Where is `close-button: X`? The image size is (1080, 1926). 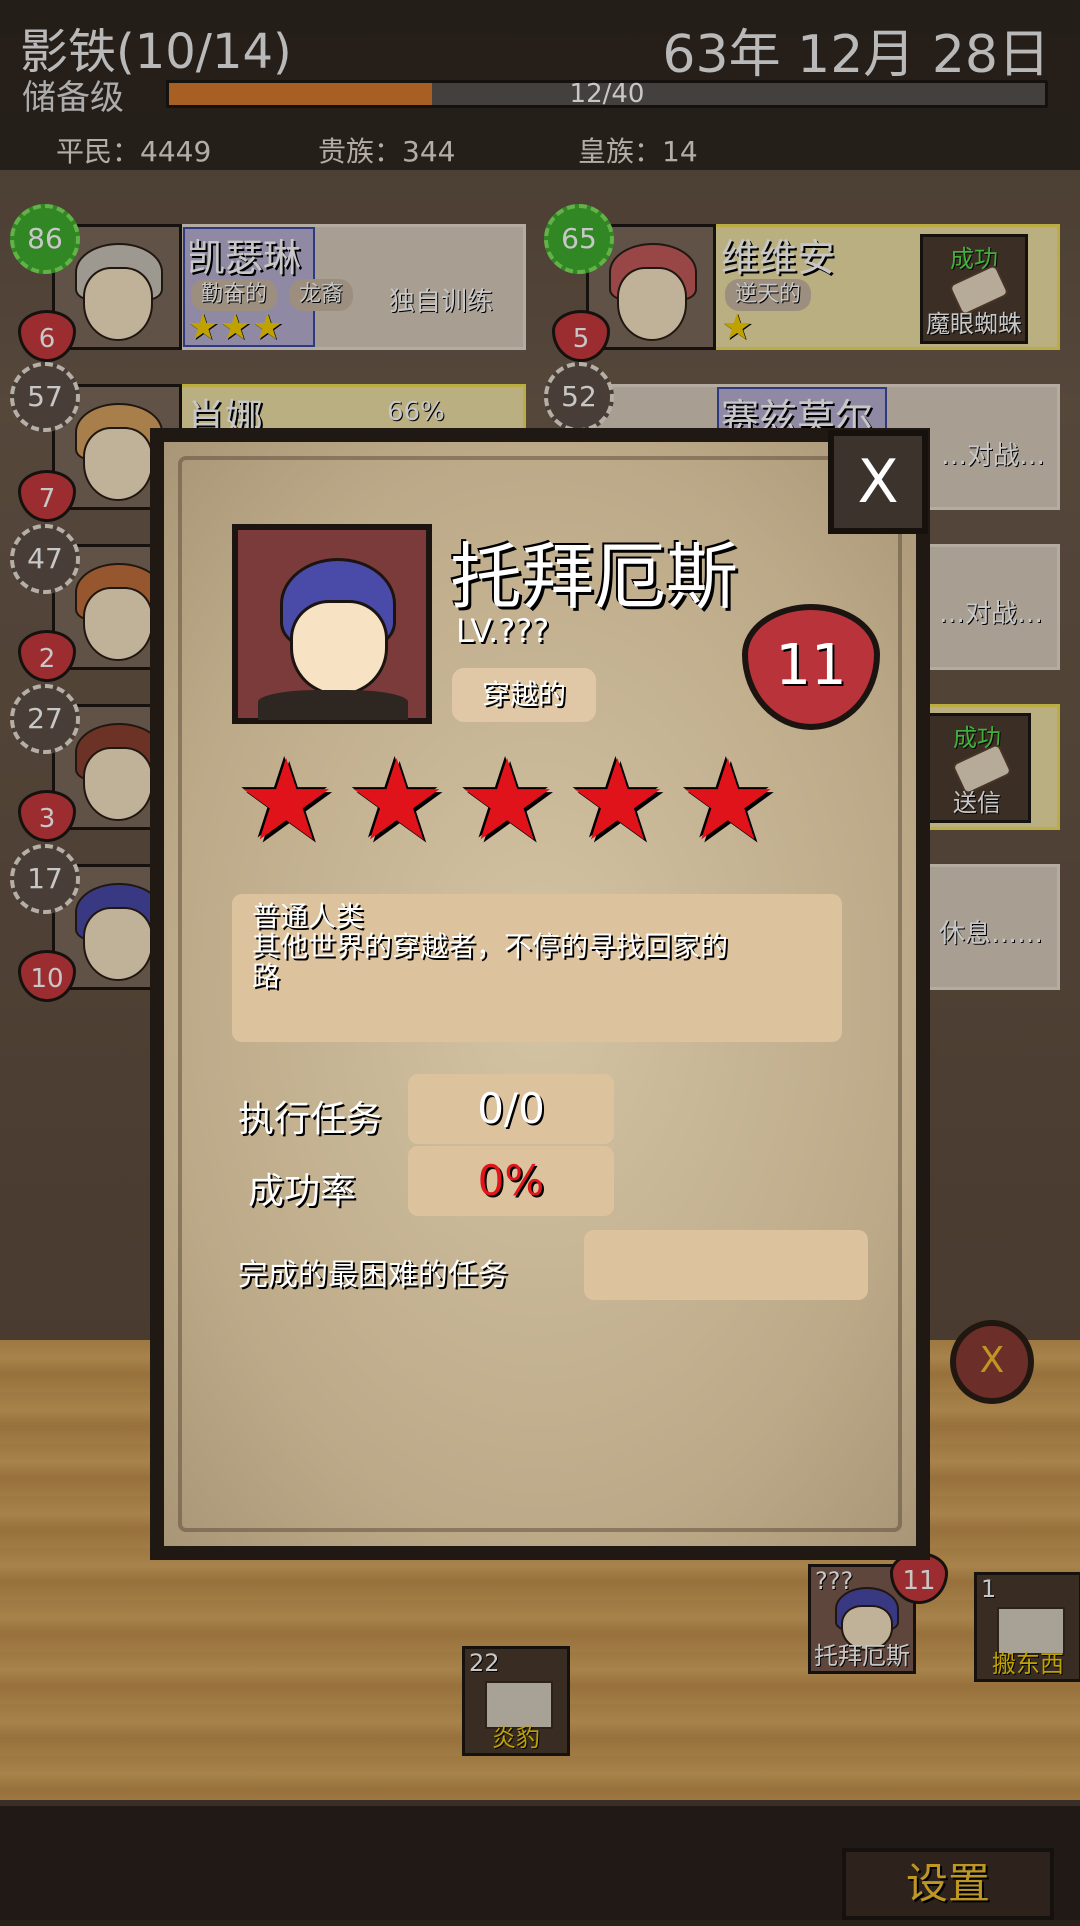
close-button: X is located at coordinates (878, 482).